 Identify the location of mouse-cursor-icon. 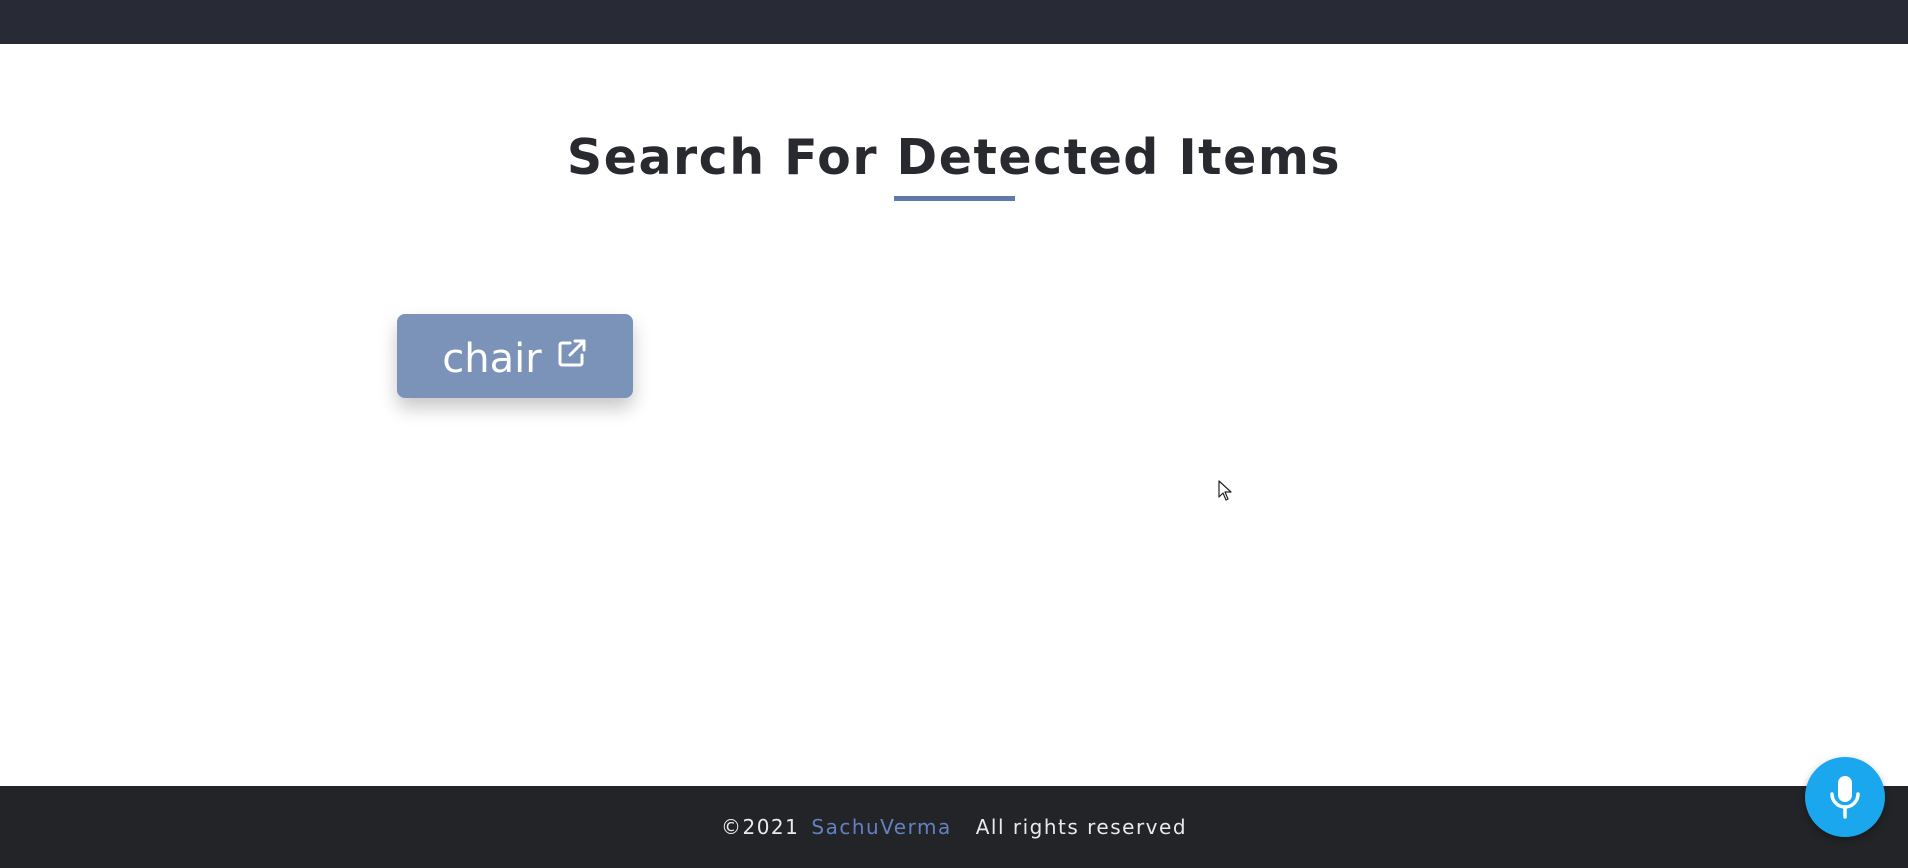
(1226, 491).